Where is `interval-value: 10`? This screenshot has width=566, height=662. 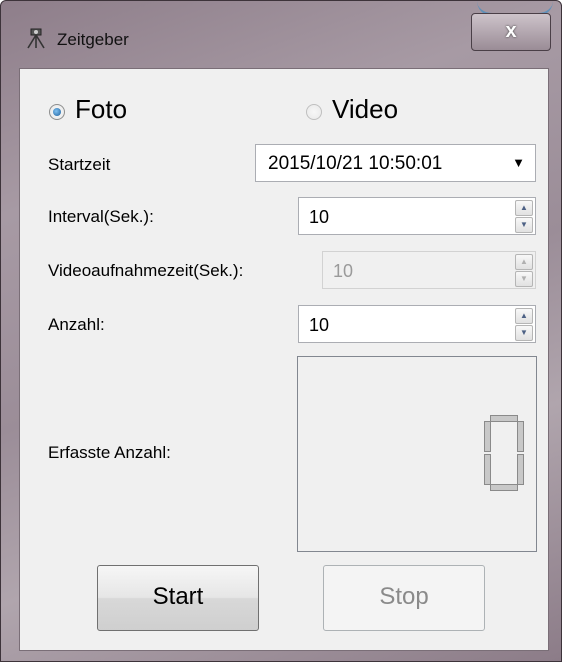
interval-value: 10 is located at coordinates (319, 217).